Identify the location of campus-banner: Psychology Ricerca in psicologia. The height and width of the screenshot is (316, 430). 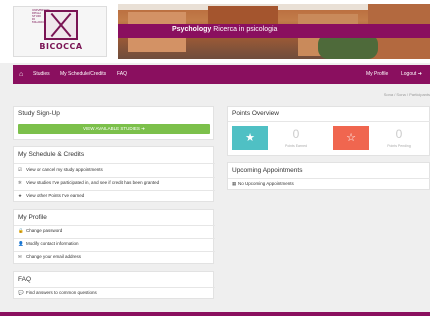
(274, 31).